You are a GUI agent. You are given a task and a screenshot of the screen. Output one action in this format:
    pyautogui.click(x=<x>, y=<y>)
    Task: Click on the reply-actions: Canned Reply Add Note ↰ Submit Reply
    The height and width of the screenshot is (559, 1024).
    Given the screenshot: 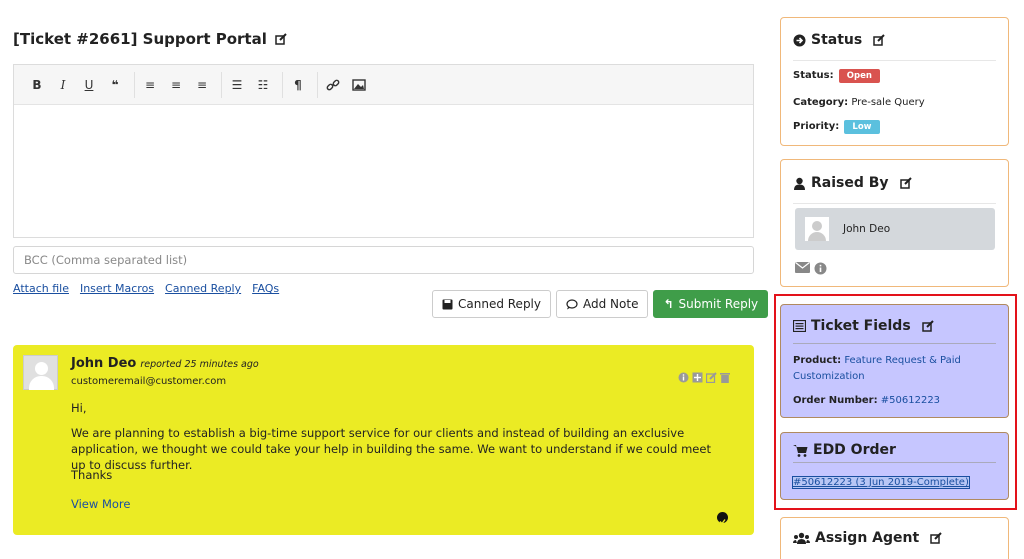 What is the action you would take?
    pyautogui.click(x=600, y=304)
    